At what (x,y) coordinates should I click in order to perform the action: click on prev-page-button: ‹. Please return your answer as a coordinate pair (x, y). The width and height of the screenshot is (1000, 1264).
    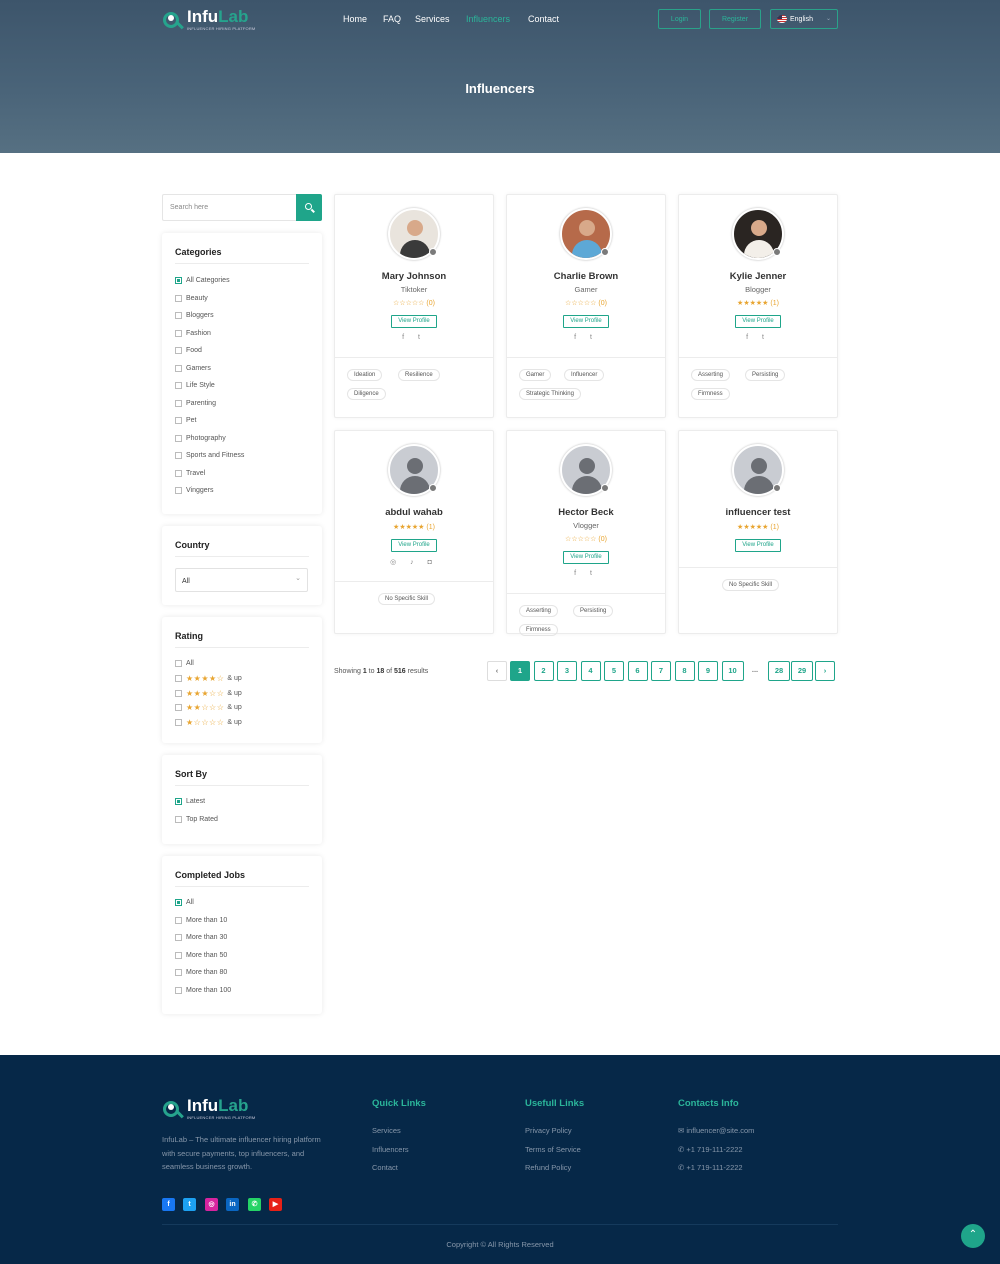
    Looking at the image, I should click on (497, 671).